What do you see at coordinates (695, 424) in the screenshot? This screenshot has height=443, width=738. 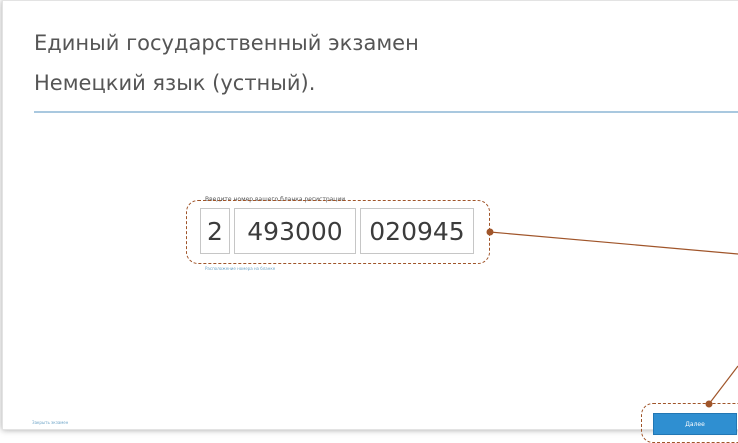 I see `next-button: Далее` at bounding box center [695, 424].